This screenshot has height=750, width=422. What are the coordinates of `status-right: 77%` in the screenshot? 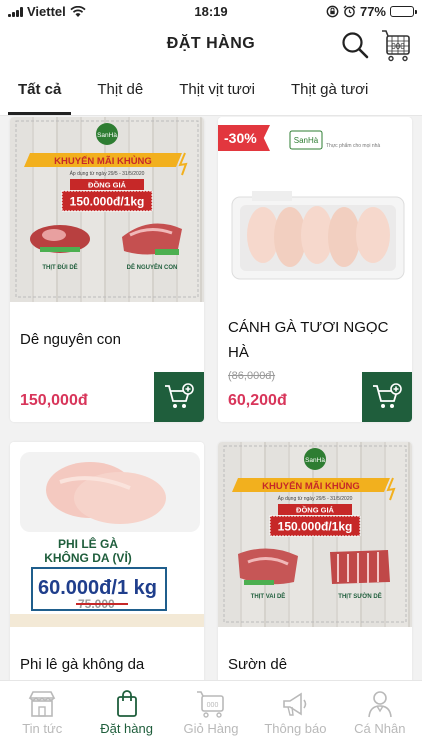 It's located at (371, 11).